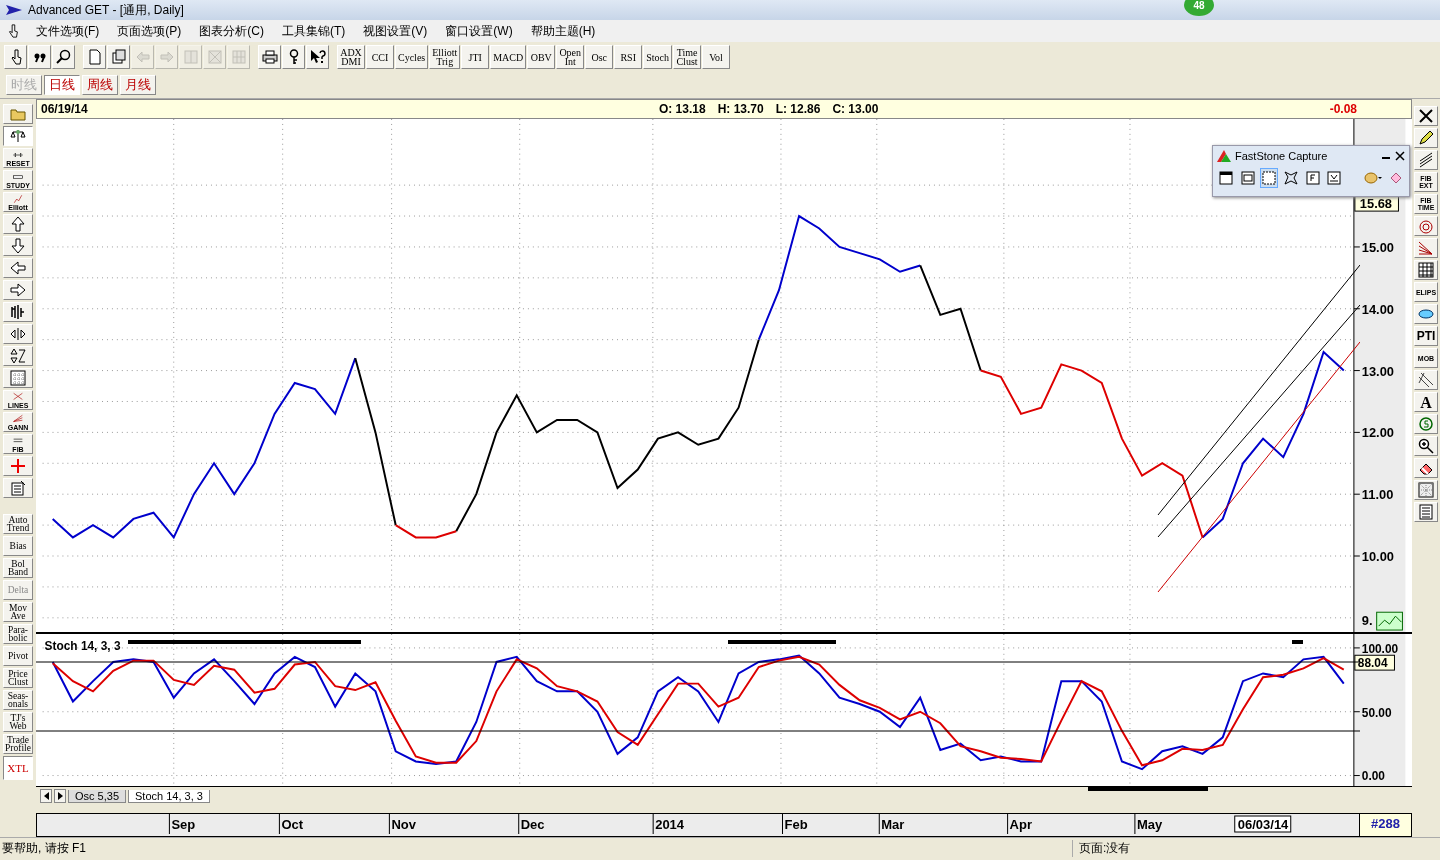 This screenshot has height=860, width=1440. I want to click on menu-item: 工具集锦(T), so click(314, 31).